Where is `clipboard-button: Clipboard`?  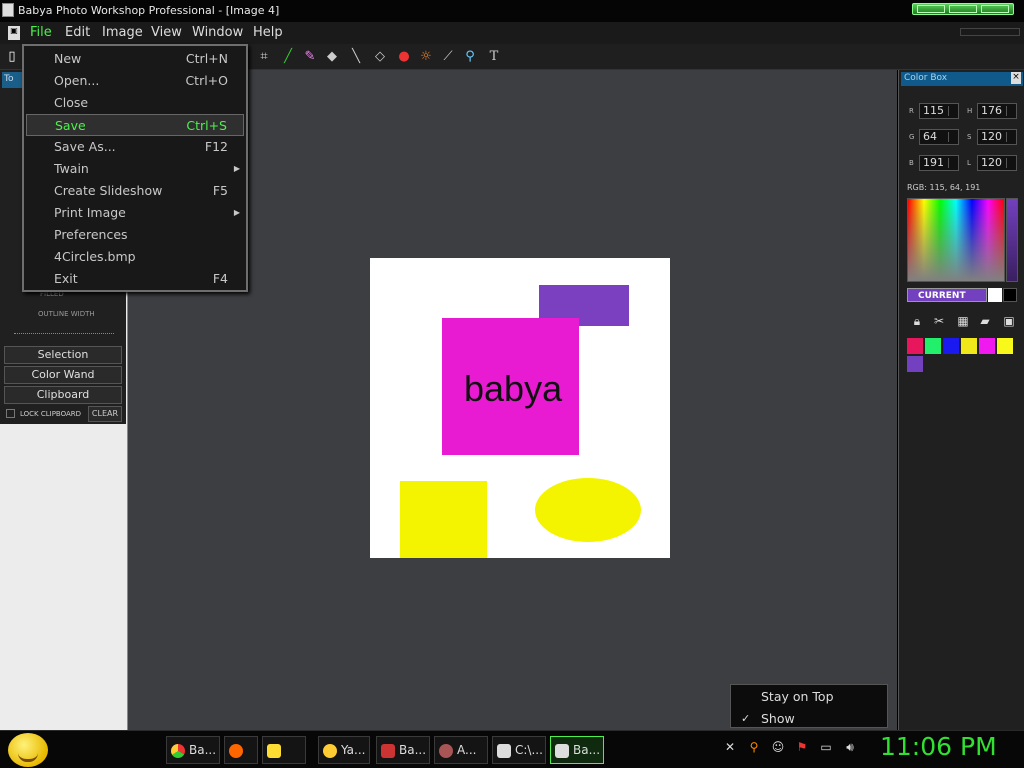
clipboard-button: Clipboard is located at coordinates (63, 395).